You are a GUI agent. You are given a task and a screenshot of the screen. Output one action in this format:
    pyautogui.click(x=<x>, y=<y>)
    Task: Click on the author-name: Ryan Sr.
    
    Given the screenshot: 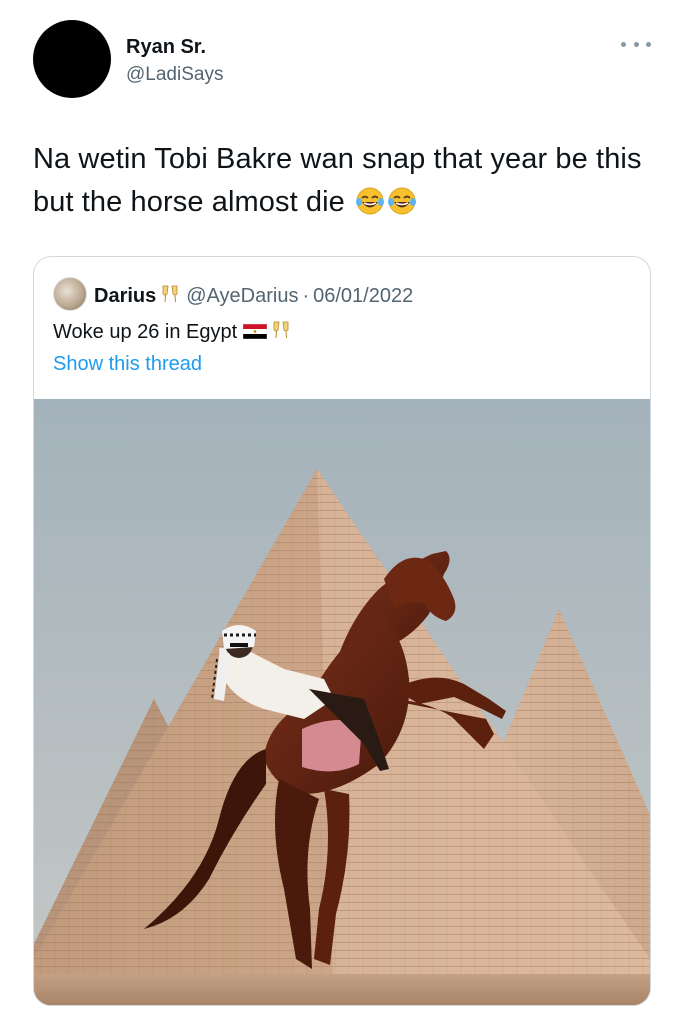 What is the action you would take?
    pyautogui.click(x=166, y=47)
    